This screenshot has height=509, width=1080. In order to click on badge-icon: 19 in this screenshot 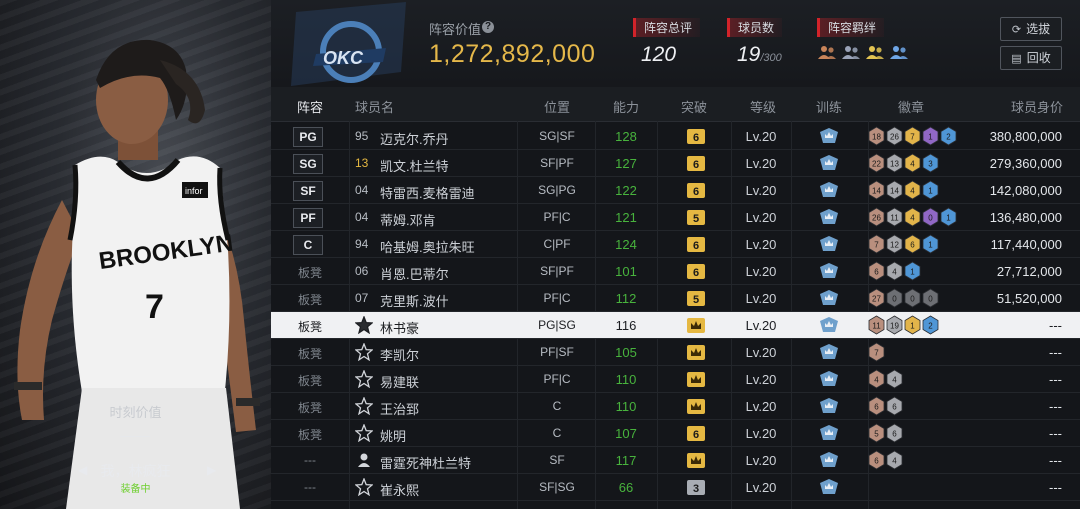, I will do `click(894, 325)`.